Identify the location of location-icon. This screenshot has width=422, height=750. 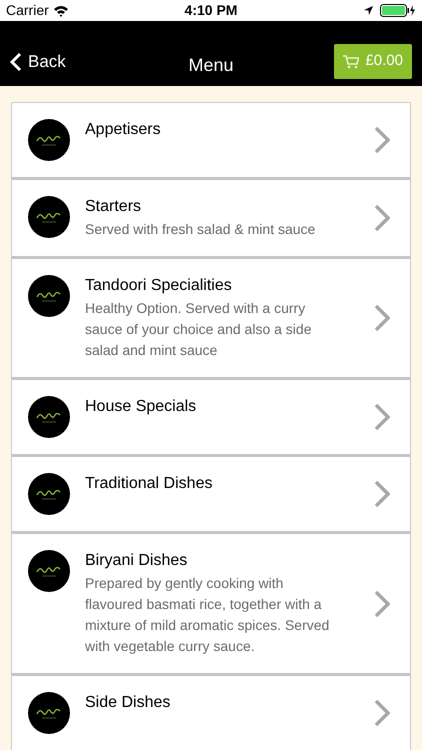
(368, 10).